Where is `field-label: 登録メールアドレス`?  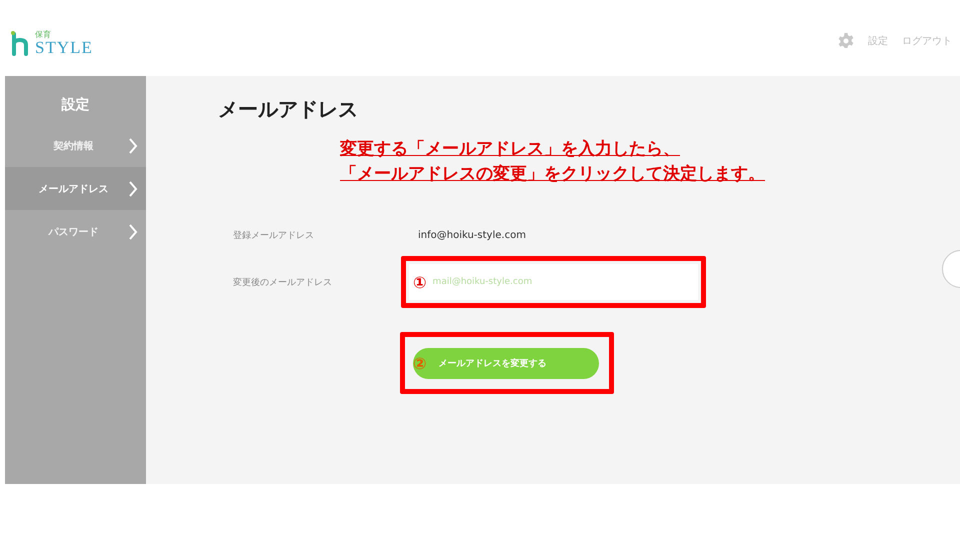
field-label: 登録メールアドレス is located at coordinates (273, 236).